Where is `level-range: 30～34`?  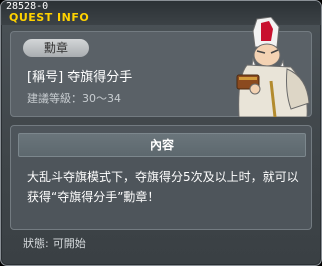
level-range: 30～34 is located at coordinates (101, 98).